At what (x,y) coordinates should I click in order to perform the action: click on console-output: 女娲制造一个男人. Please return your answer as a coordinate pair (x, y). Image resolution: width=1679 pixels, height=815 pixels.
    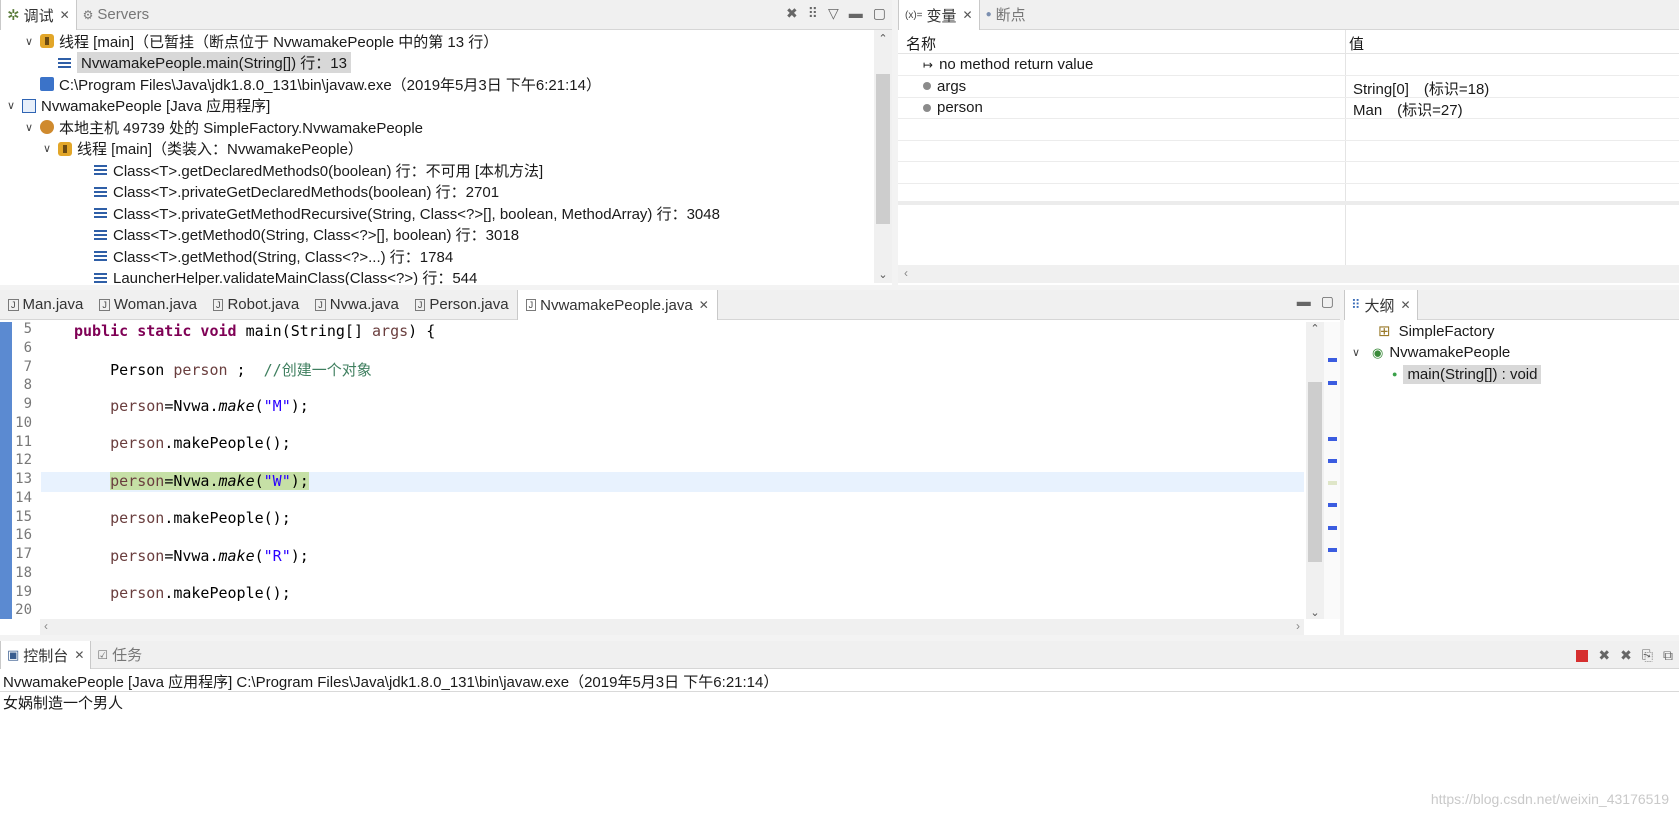
    Looking at the image, I should click on (63, 702).